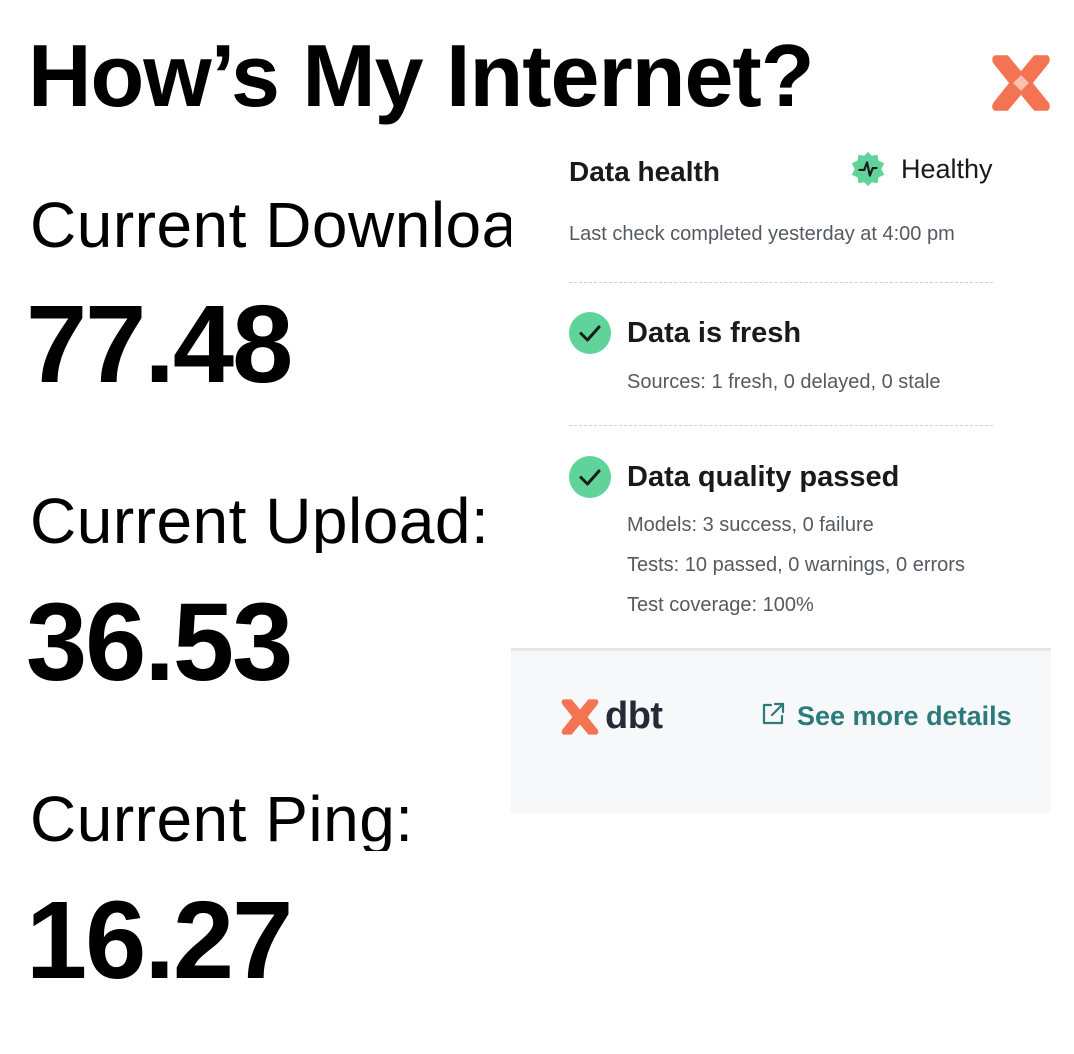  I want to click on download-label: Current Download:, so click(271, 225).